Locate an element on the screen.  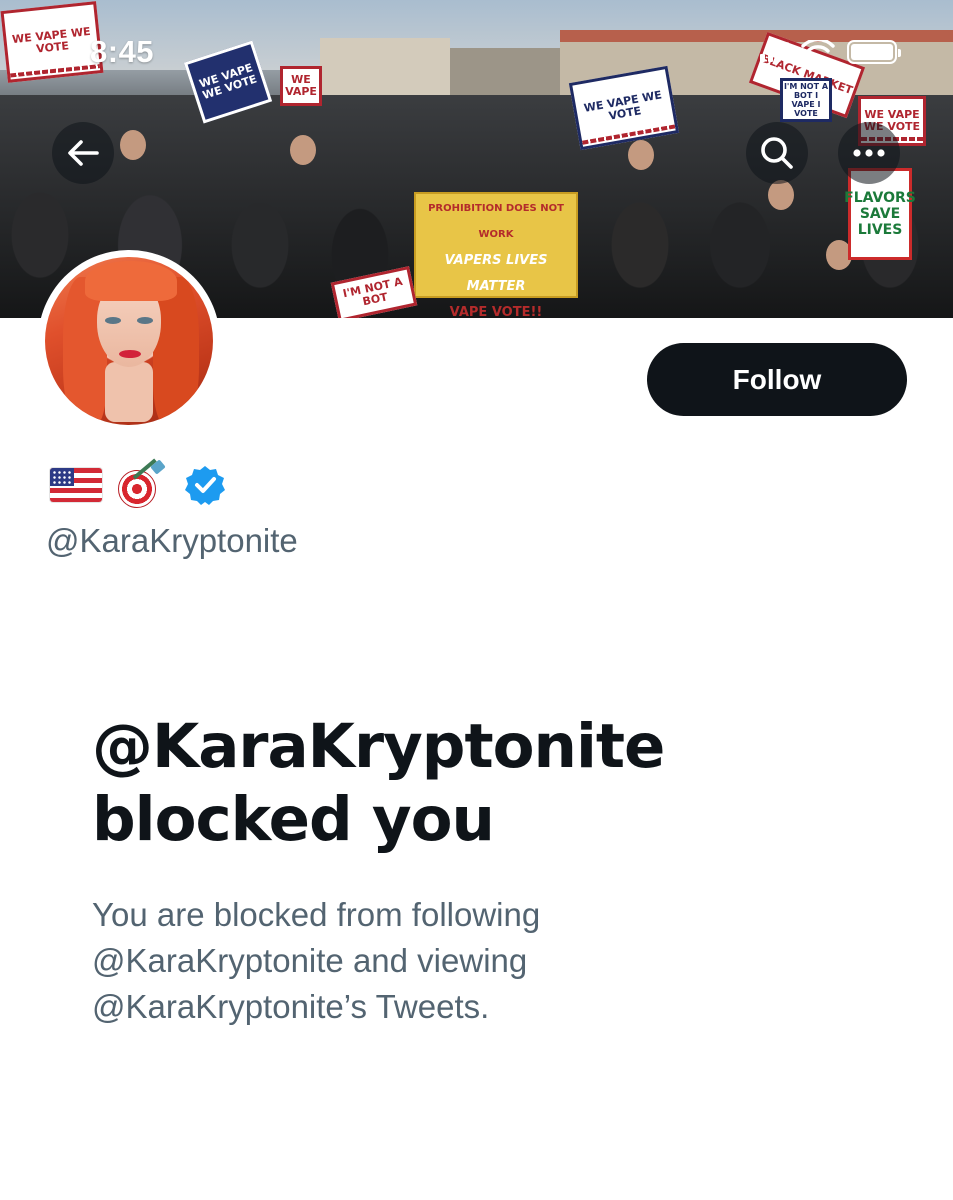
profile-name-badges is located at coordinates (138, 483).